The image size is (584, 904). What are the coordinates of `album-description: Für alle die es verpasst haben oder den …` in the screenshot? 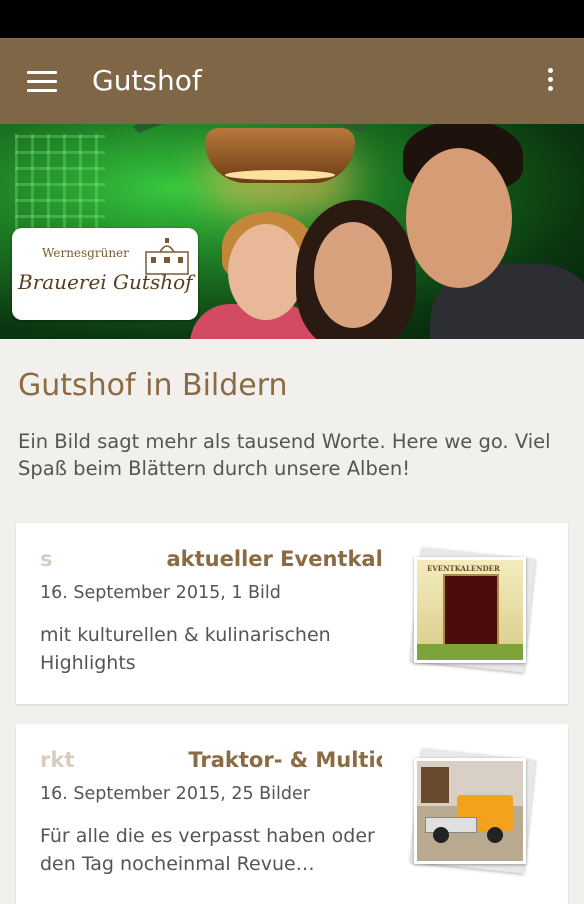 It's located at (207, 850).